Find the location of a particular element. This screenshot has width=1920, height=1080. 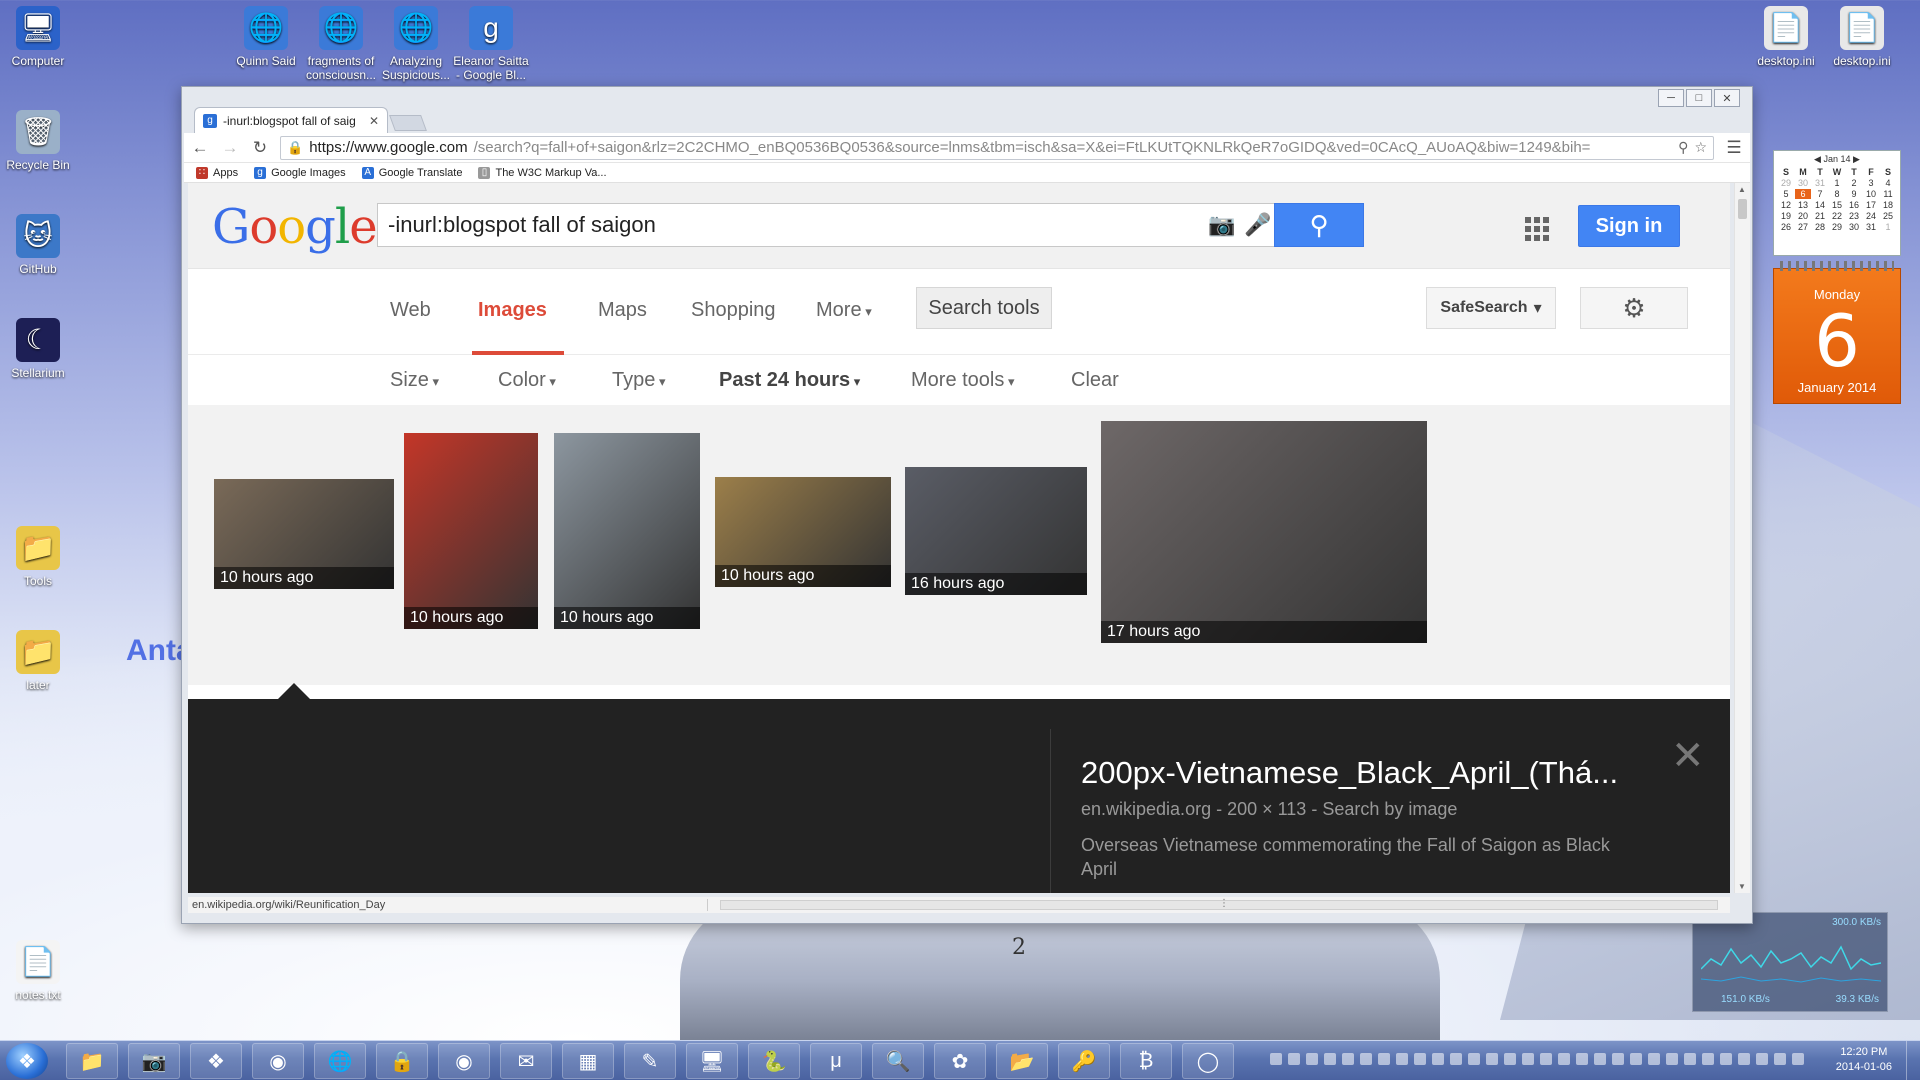

calendar-next-icon: ▶ is located at coordinates (1856, 159).